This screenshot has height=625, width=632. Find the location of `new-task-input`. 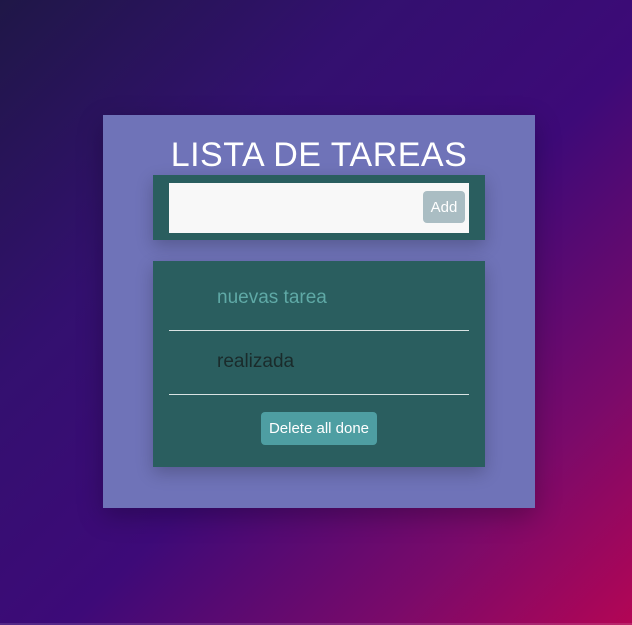

new-task-input is located at coordinates (294, 208).